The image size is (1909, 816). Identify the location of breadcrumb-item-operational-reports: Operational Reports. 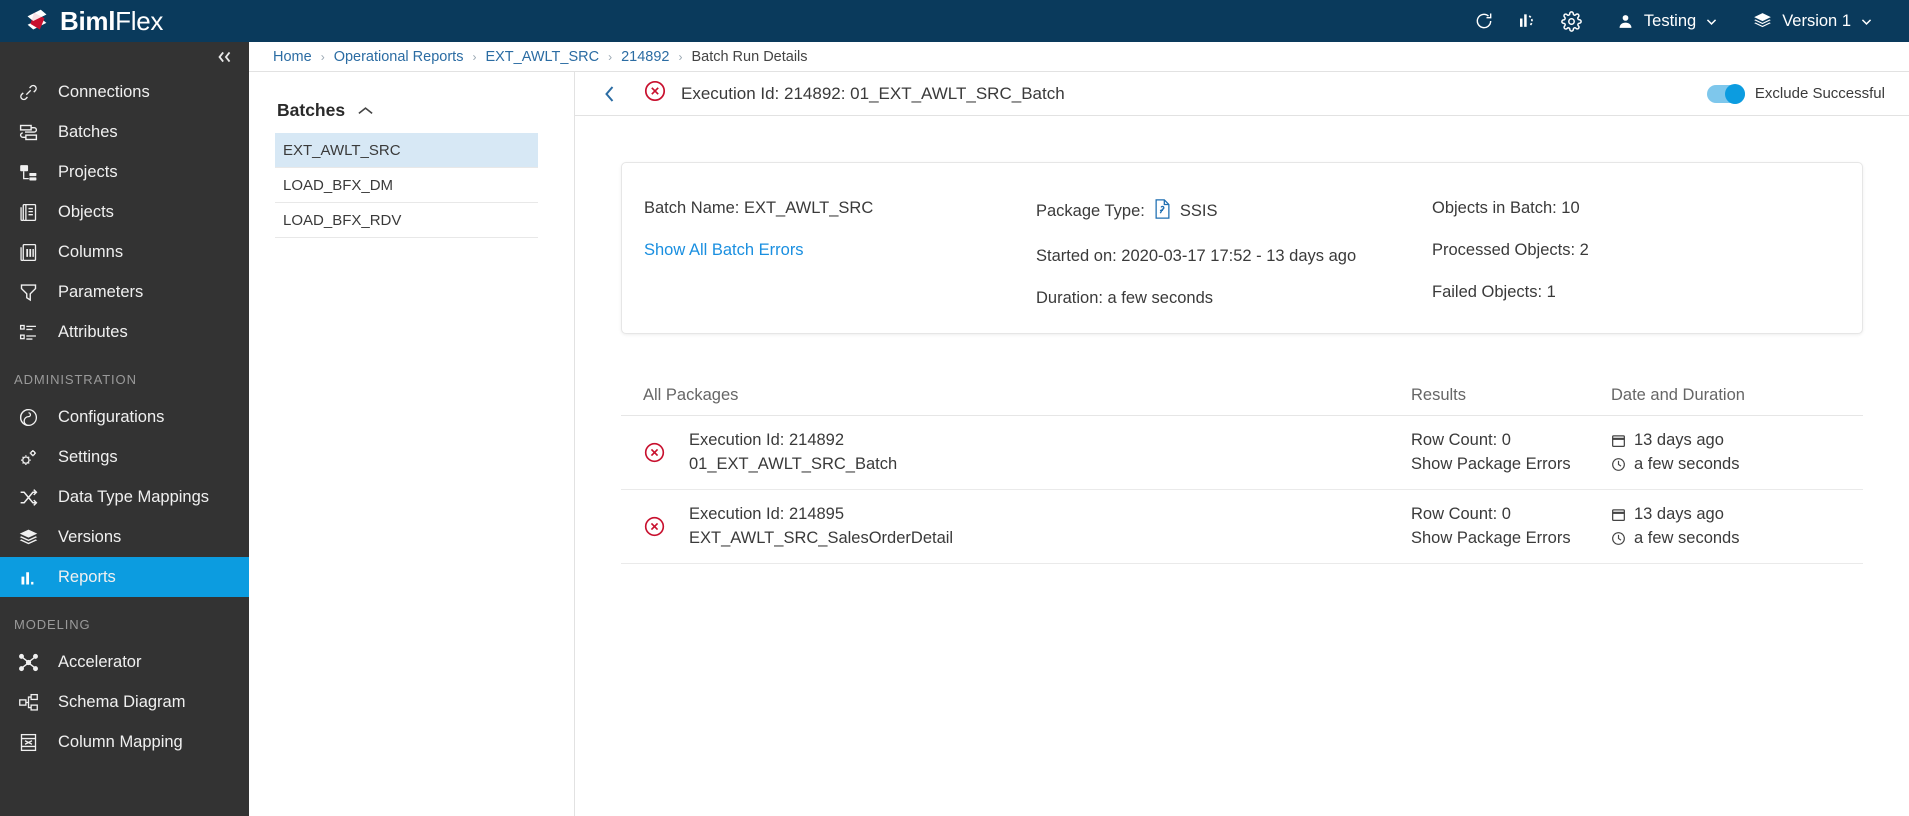
(399, 57).